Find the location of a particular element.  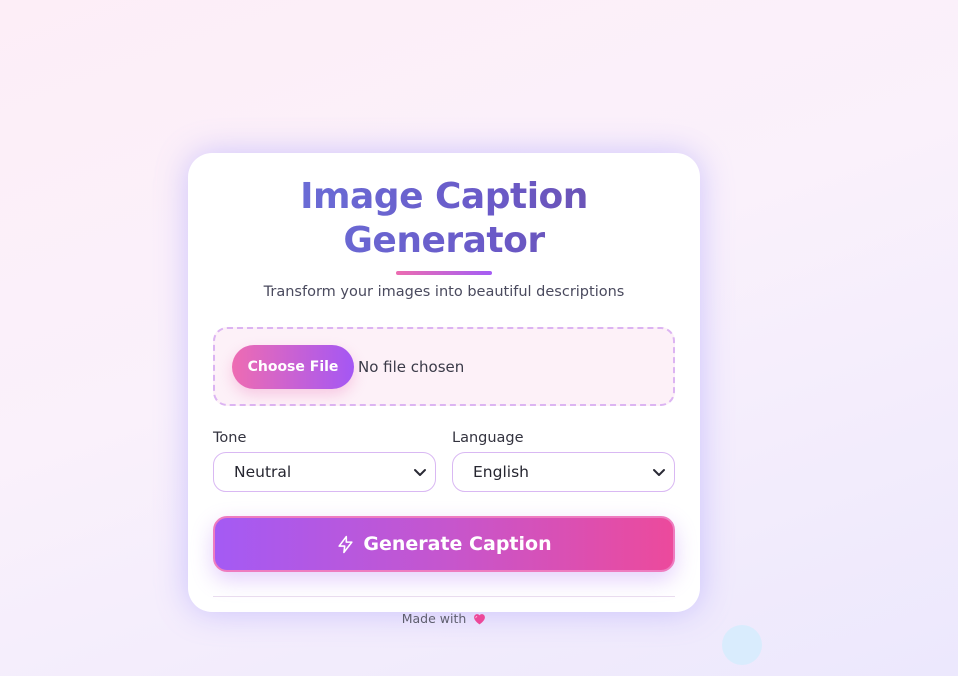

generate-caption-label: Generate Caption is located at coordinates (457, 544).